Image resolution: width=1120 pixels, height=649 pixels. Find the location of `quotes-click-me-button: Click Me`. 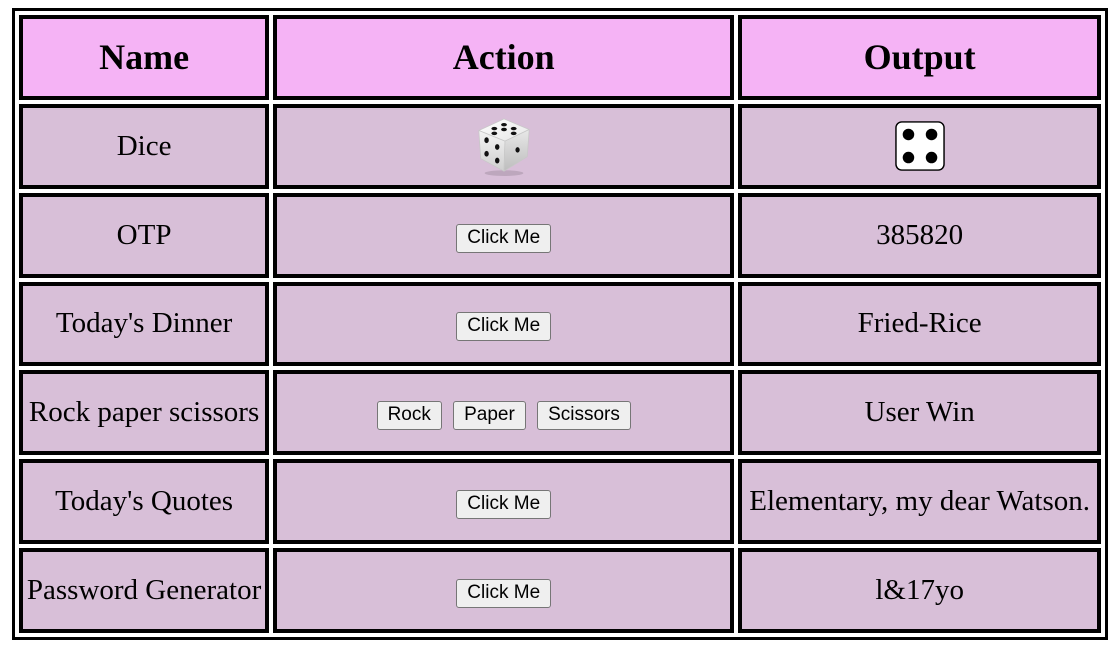

quotes-click-me-button: Click Me is located at coordinates (504, 505).